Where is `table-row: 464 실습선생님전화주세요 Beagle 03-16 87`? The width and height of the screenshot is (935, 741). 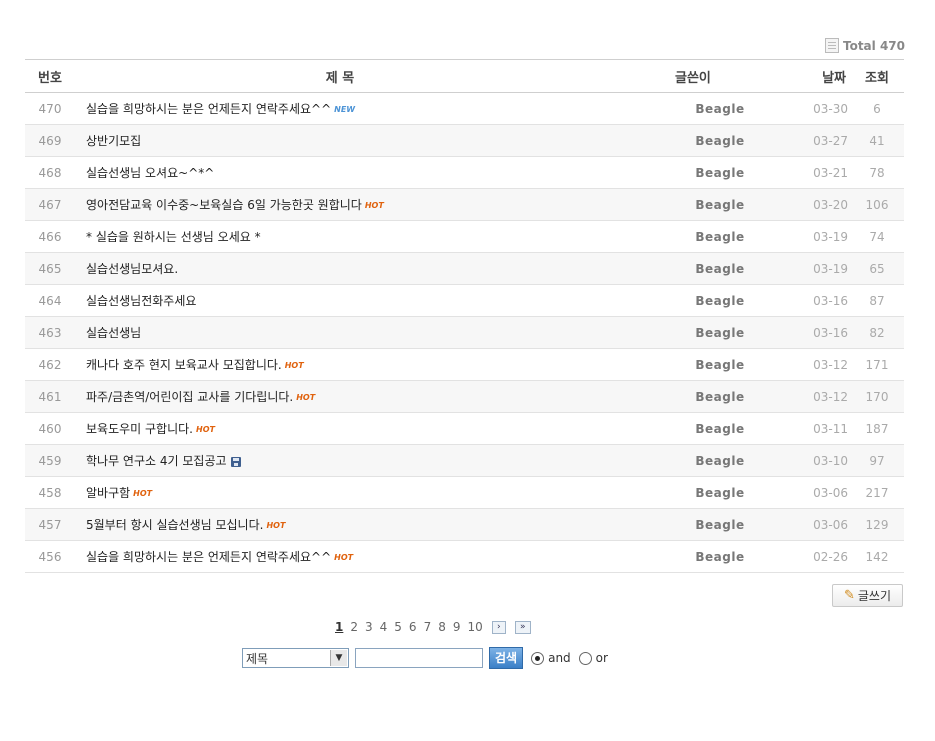 table-row: 464 실습선생님전화주세요 Beagle 03-16 87 is located at coordinates (464, 300).